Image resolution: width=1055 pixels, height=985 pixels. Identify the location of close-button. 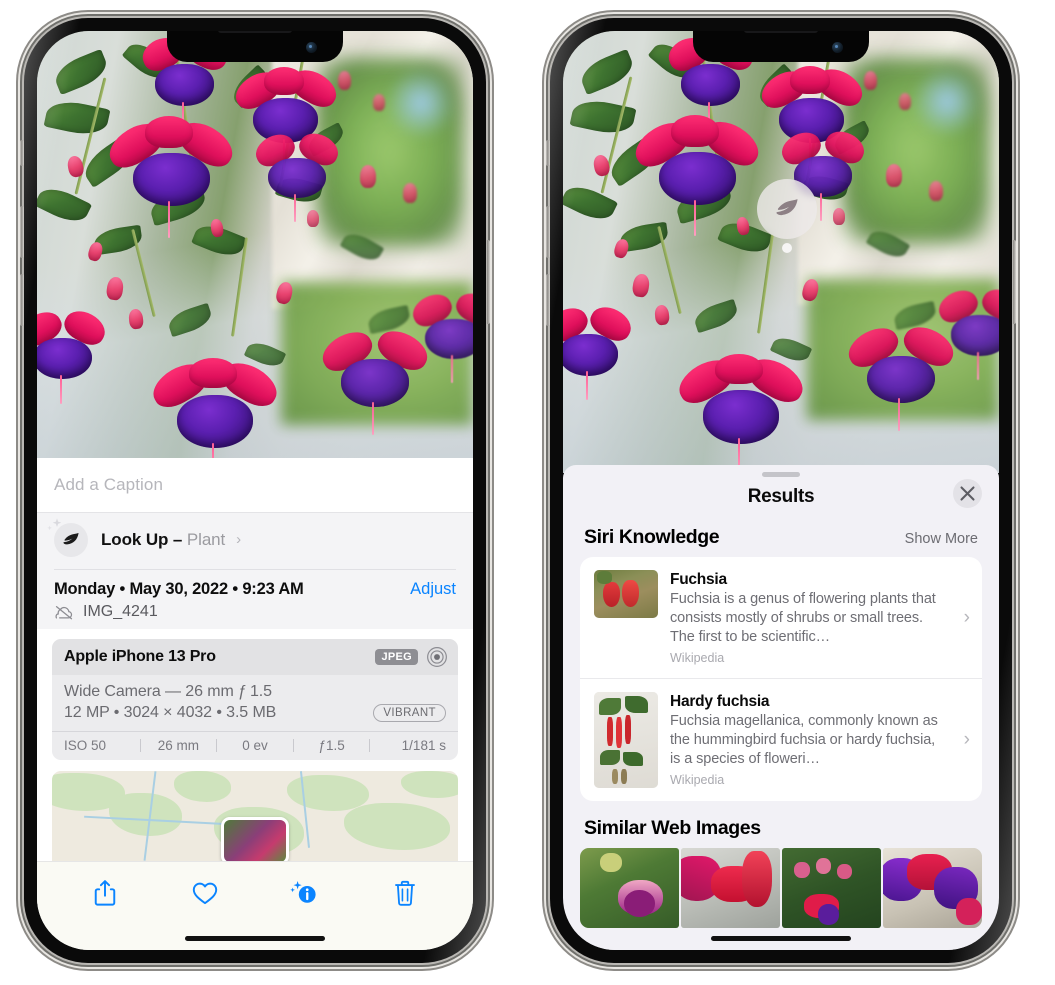
(967, 494).